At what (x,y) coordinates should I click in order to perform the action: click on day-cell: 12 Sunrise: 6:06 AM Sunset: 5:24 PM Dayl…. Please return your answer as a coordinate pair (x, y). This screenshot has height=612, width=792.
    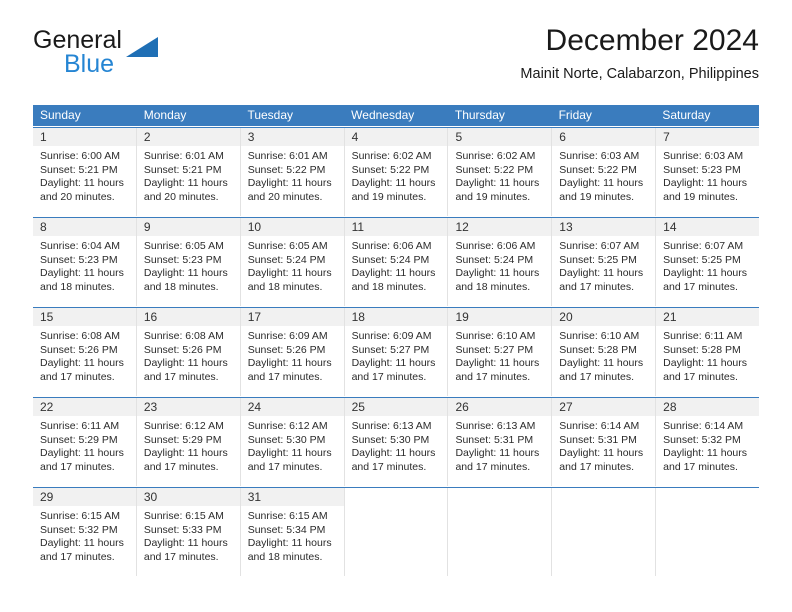
    Looking at the image, I should click on (500, 262).